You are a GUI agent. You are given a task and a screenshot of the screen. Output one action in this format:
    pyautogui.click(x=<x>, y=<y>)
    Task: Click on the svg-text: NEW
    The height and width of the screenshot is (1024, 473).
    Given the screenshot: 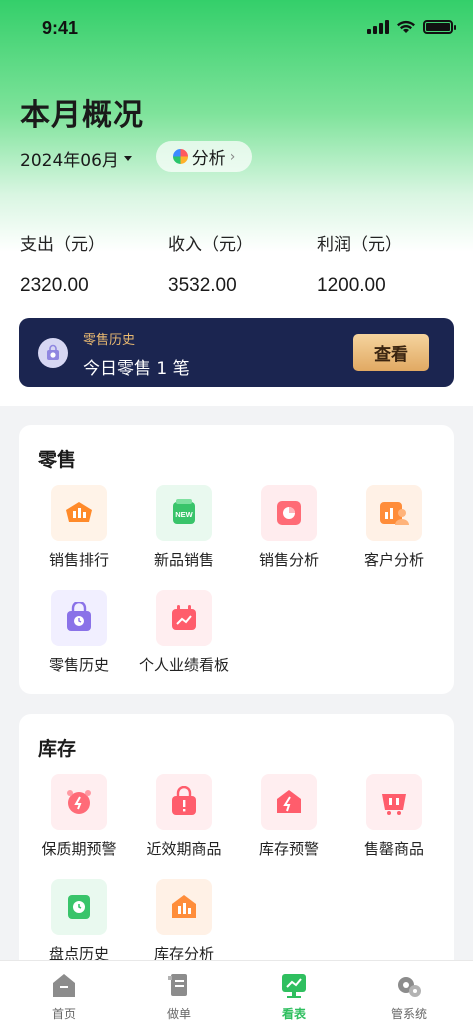 What is the action you would take?
    pyautogui.click(x=184, y=514)
    